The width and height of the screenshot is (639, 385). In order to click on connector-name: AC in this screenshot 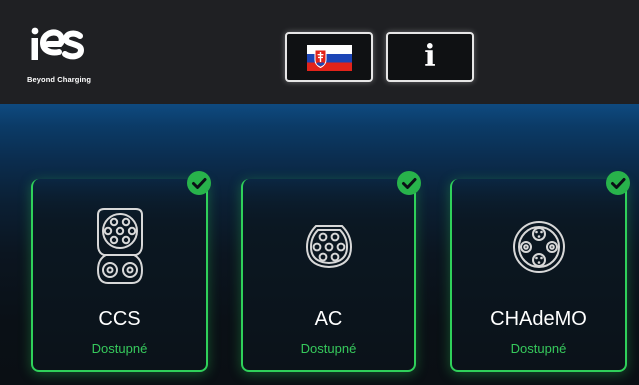, I will do `click(328, 319)`.